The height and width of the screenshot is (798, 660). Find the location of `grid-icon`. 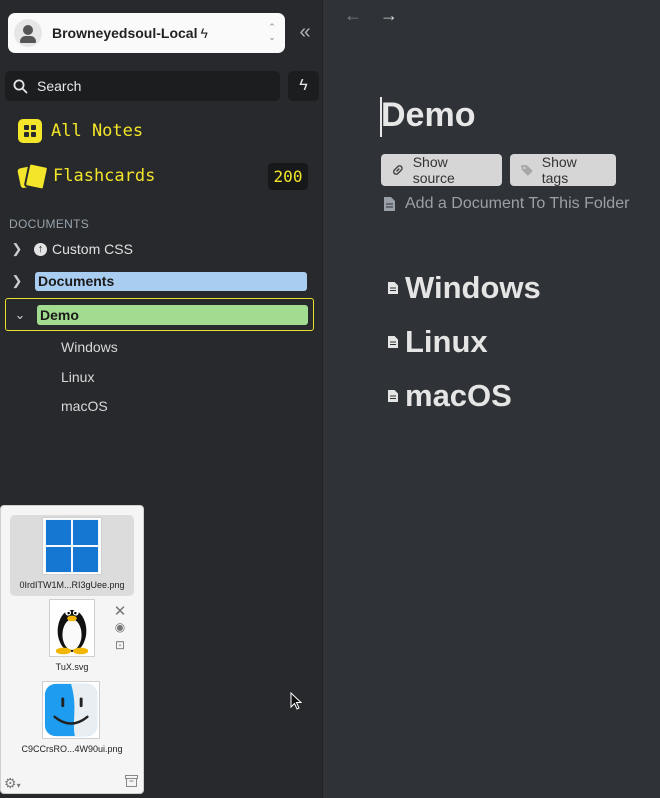

grid-icon is located at coordinates (30, 131).